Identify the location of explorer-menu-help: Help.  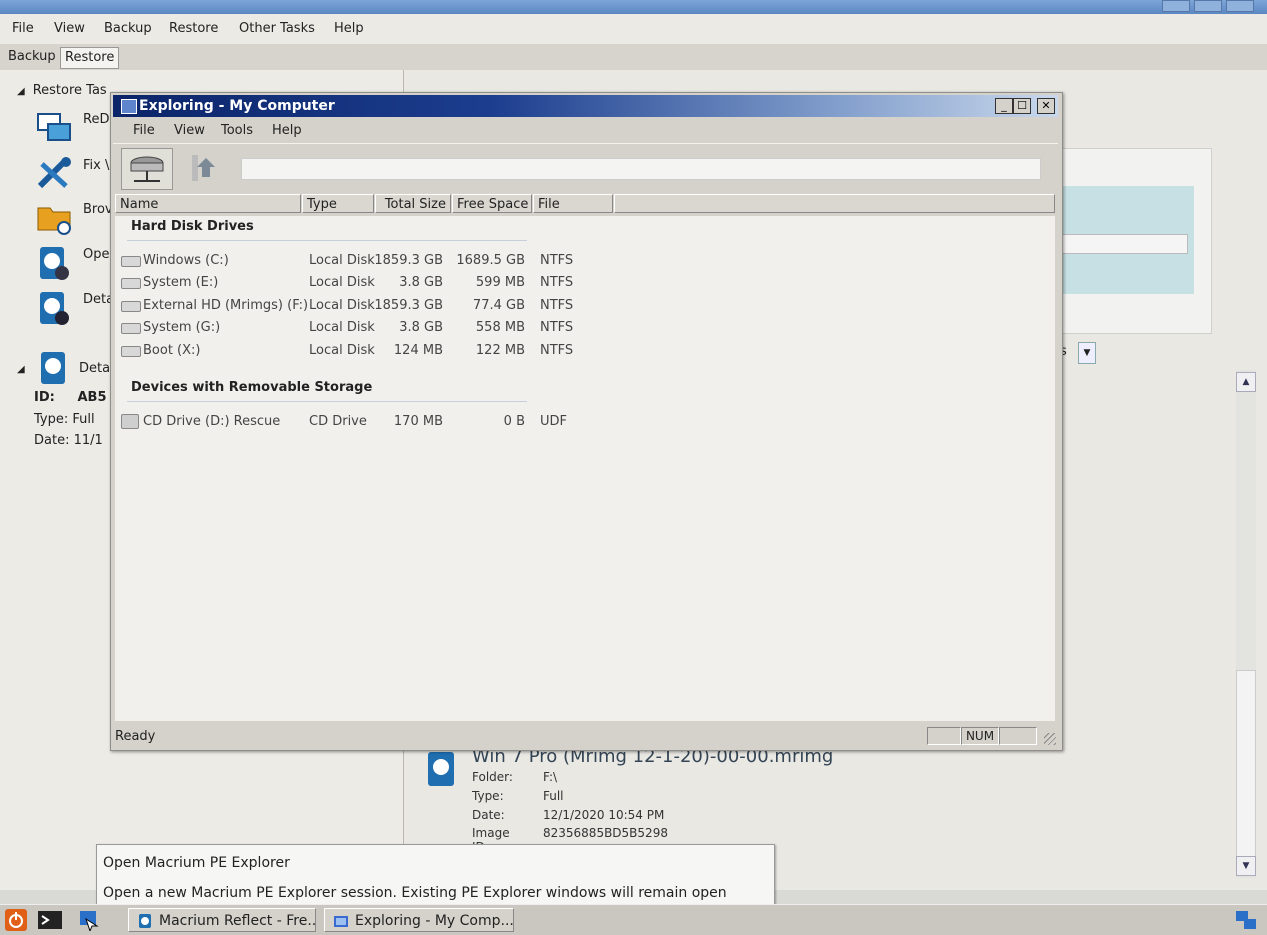
(287, 130).